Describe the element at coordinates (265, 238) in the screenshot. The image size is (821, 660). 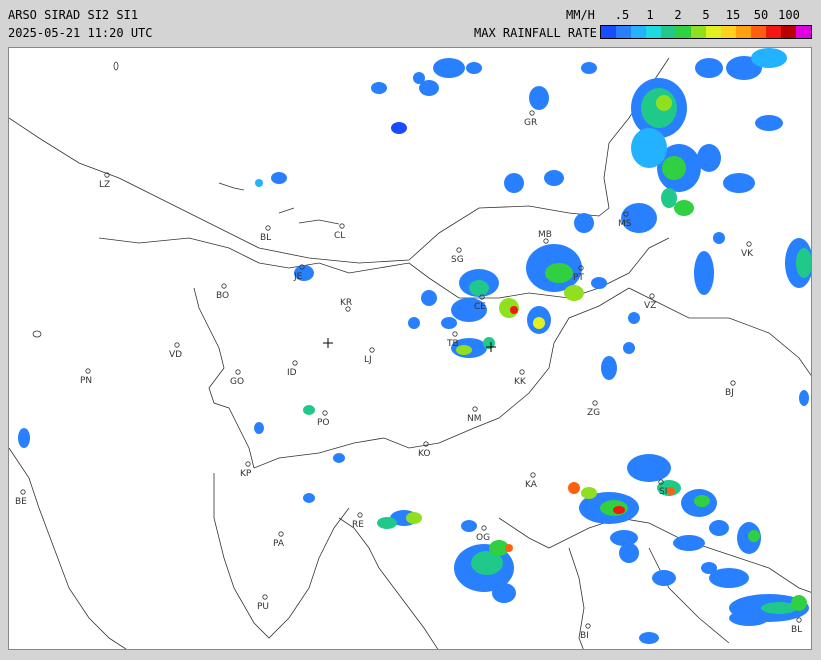
I see `city-label-bl: BL` at that location.